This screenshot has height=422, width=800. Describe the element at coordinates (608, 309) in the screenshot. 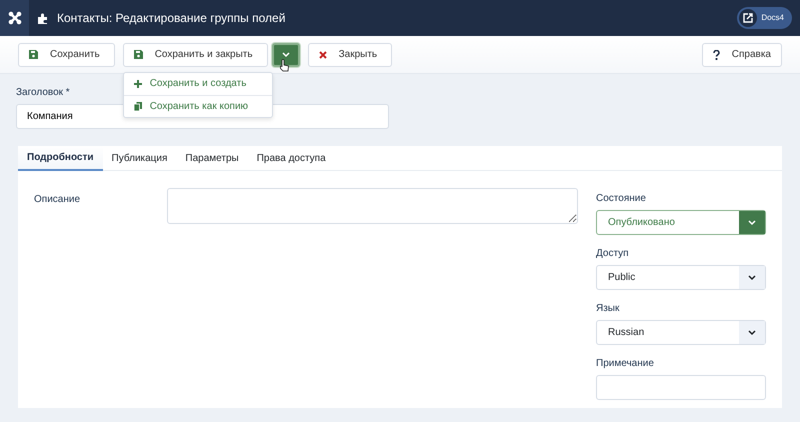

I see `field-label: Язык` at that location.